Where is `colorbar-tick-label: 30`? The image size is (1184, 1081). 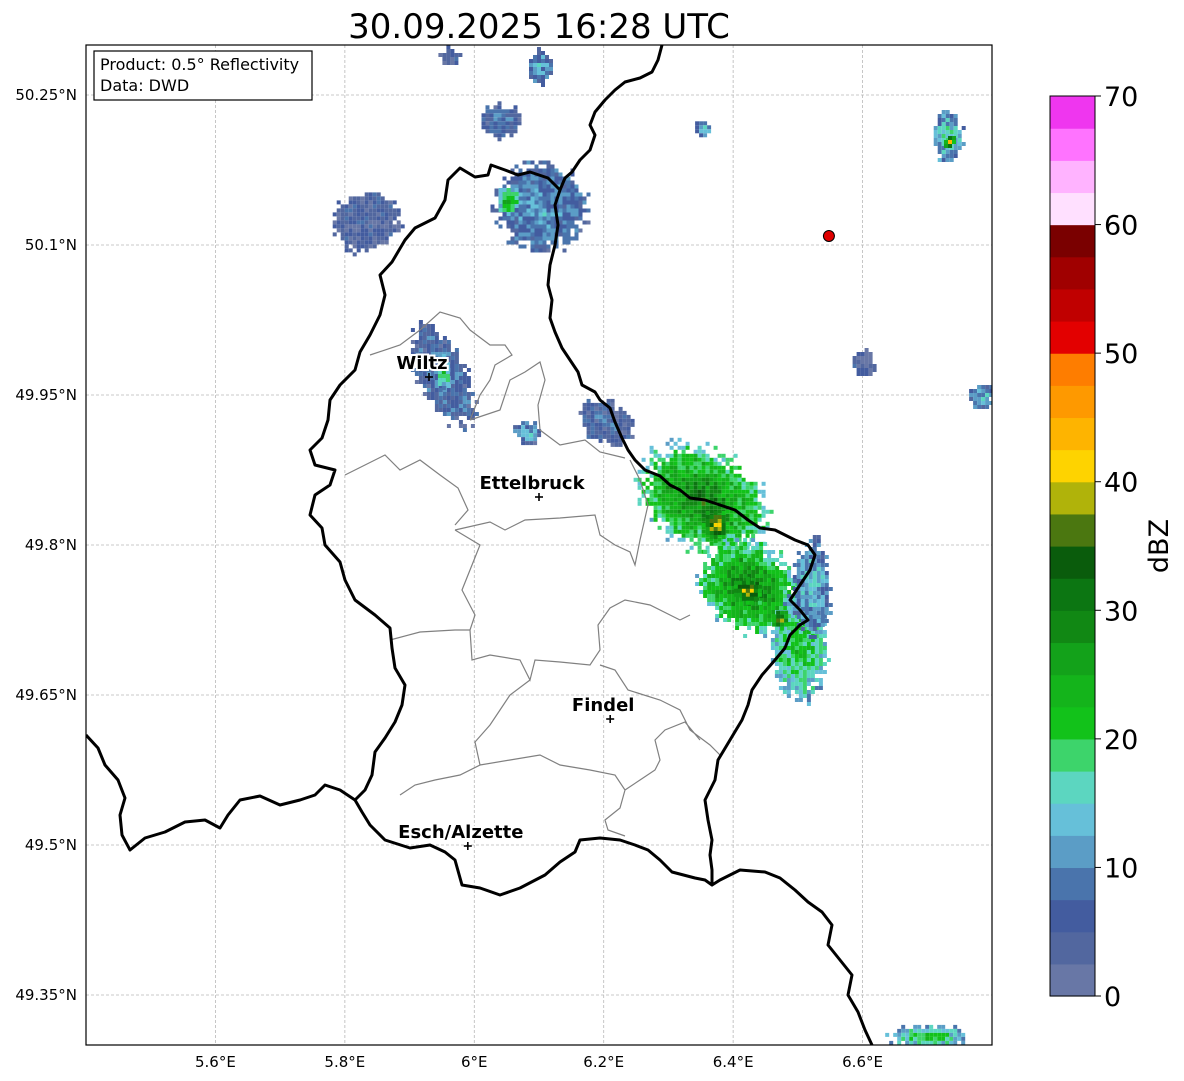
colorbar-tick-label: 30 is located at coordinates (1121, 611).